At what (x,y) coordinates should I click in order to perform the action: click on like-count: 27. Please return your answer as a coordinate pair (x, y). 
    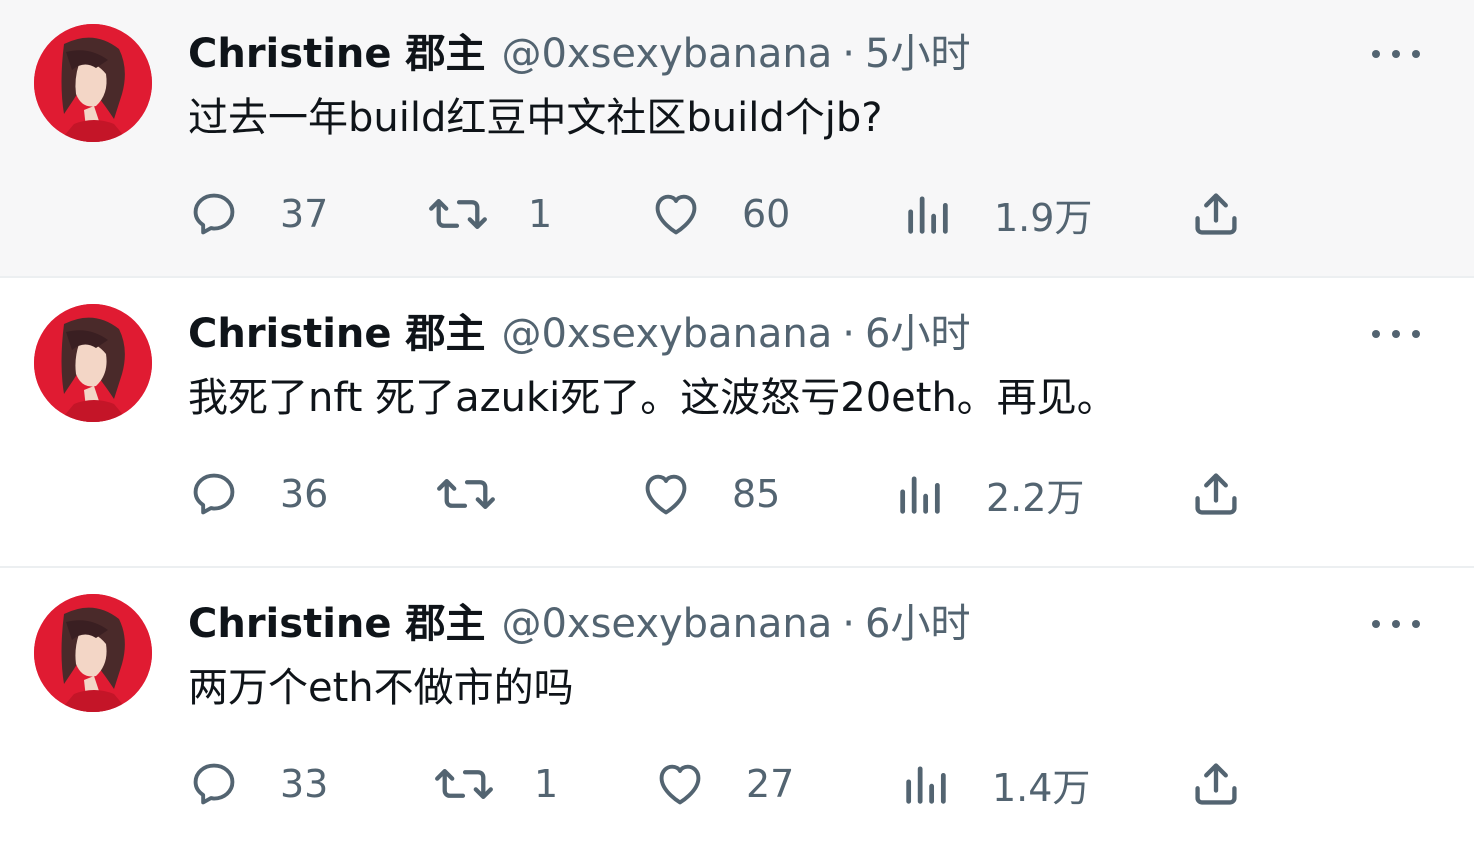
    Looking at the image, I should click on (770, 784).